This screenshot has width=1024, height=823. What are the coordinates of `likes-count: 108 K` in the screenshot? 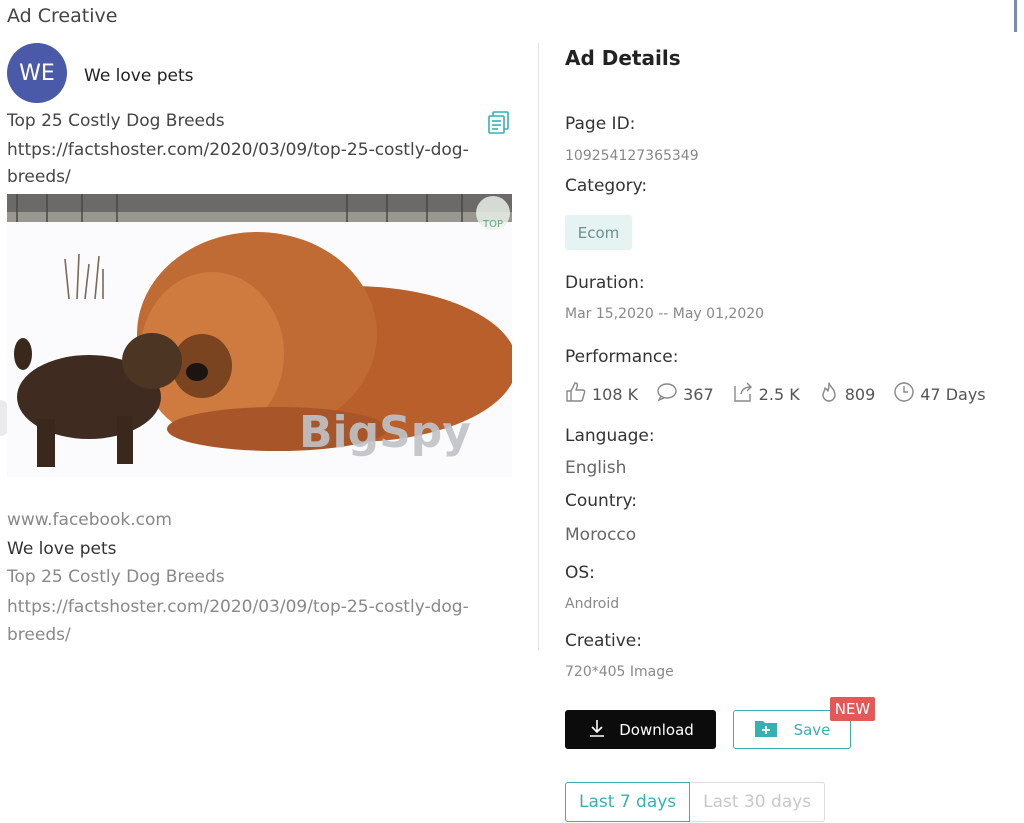 It's located at (615, 394).